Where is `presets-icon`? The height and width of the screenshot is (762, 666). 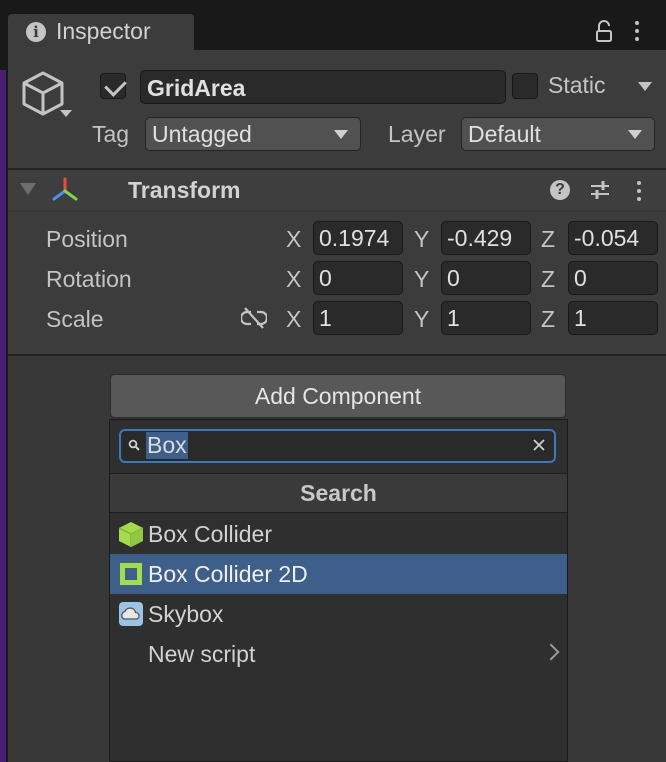
presets-icon is located at coordinates (600, 190).